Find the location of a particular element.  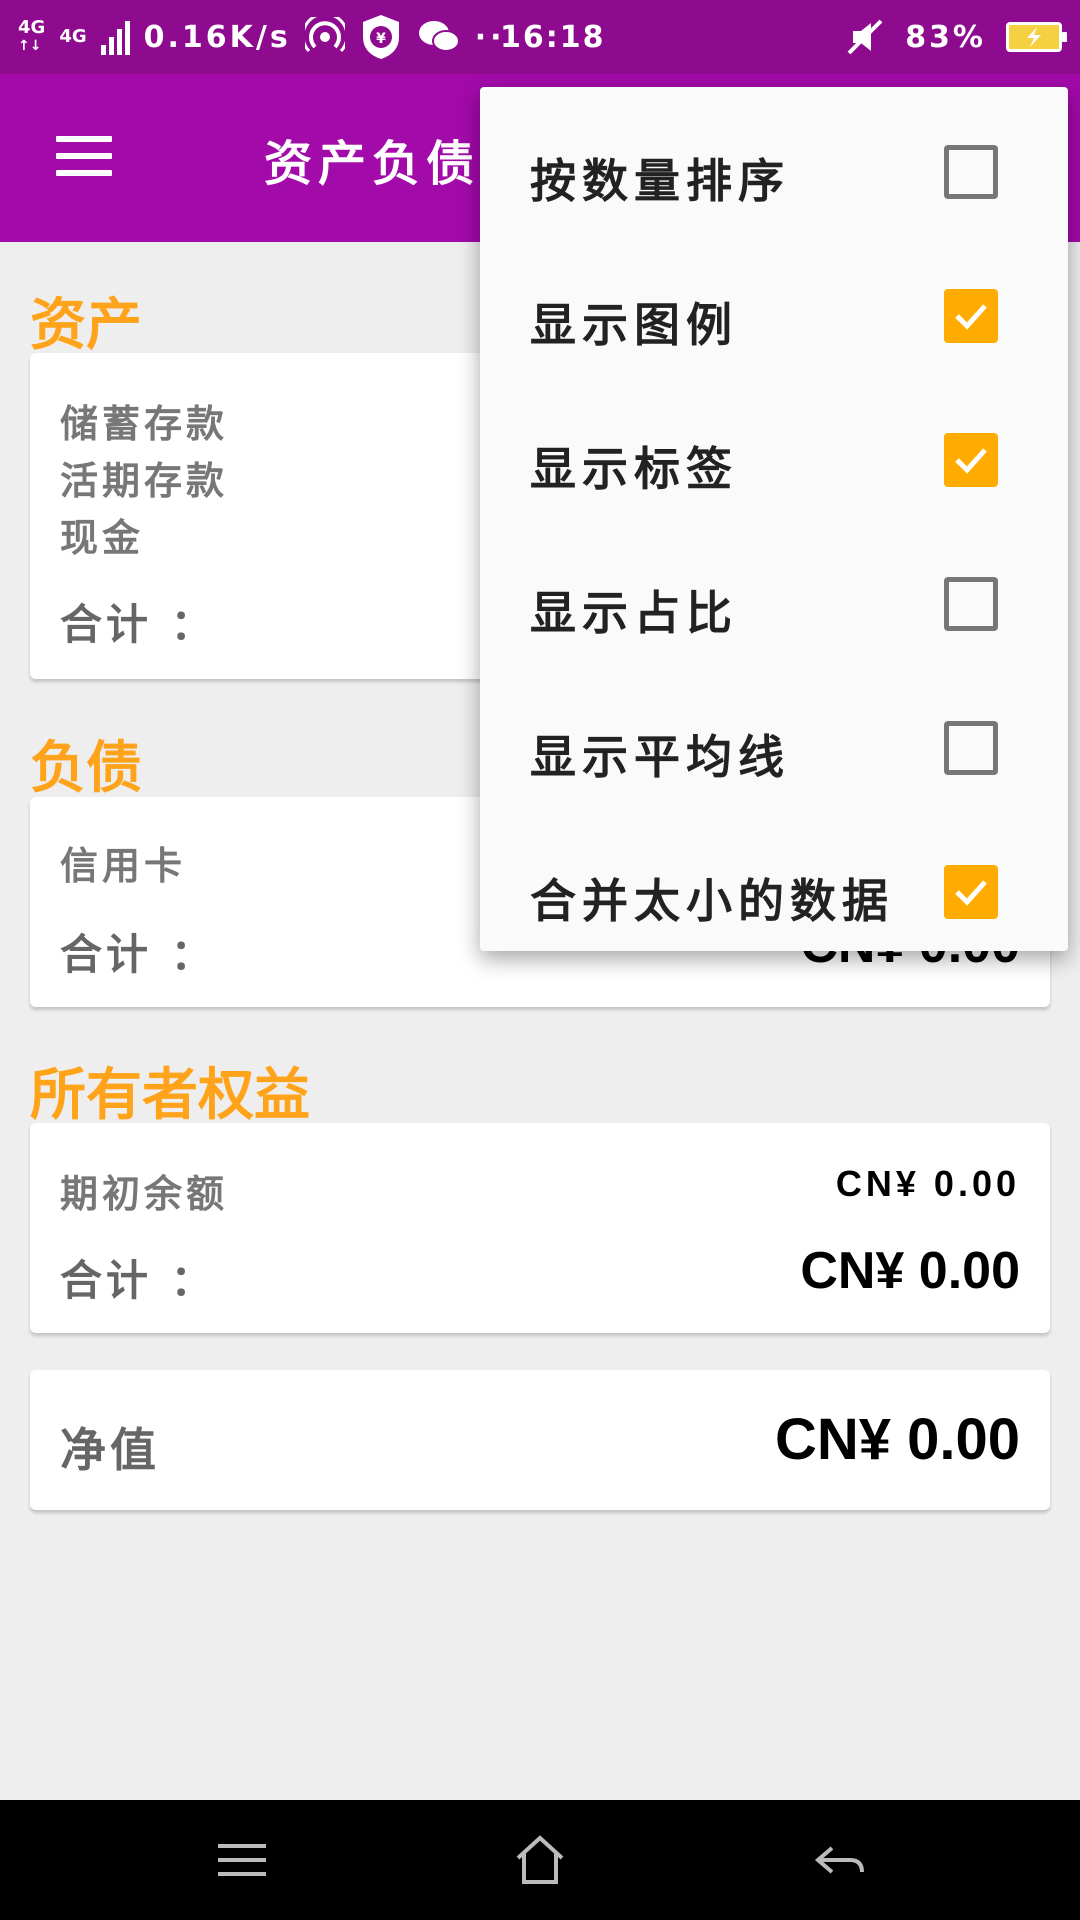

section-title-equity: 所有者权益 is located at coordinates (170, 1095).